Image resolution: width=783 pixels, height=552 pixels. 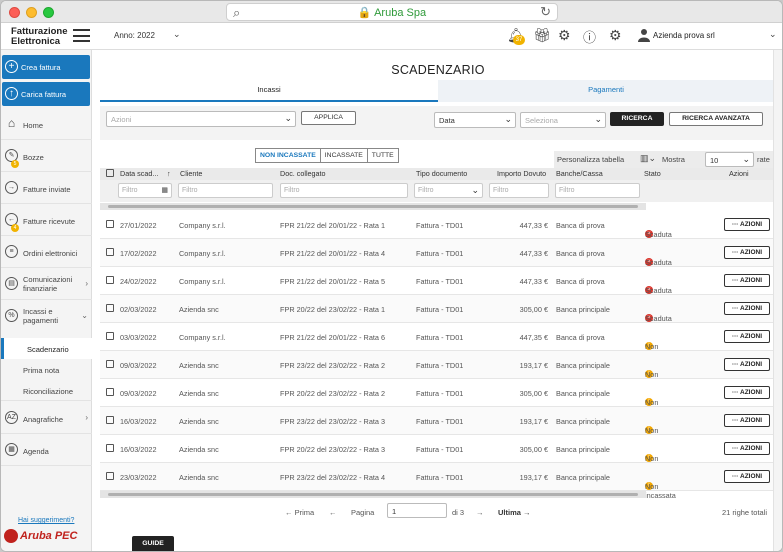 I want to click on users-settings-icon: ⚙, so click(x=564, y=37).